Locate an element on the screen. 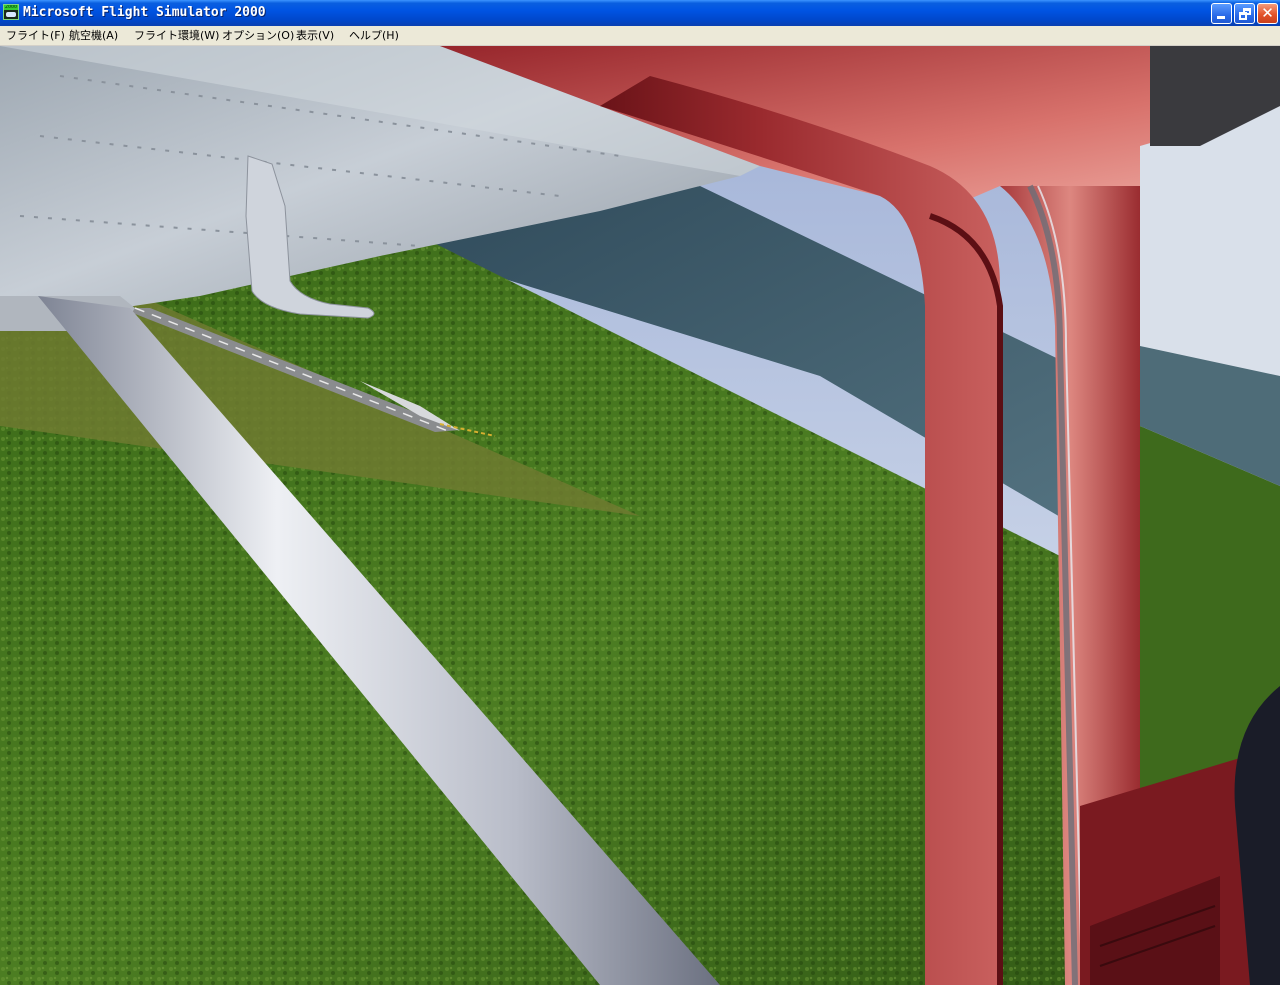 The image size is (1280, 985). menu-flight: フライト(F) is located at coordinates (35, 36).